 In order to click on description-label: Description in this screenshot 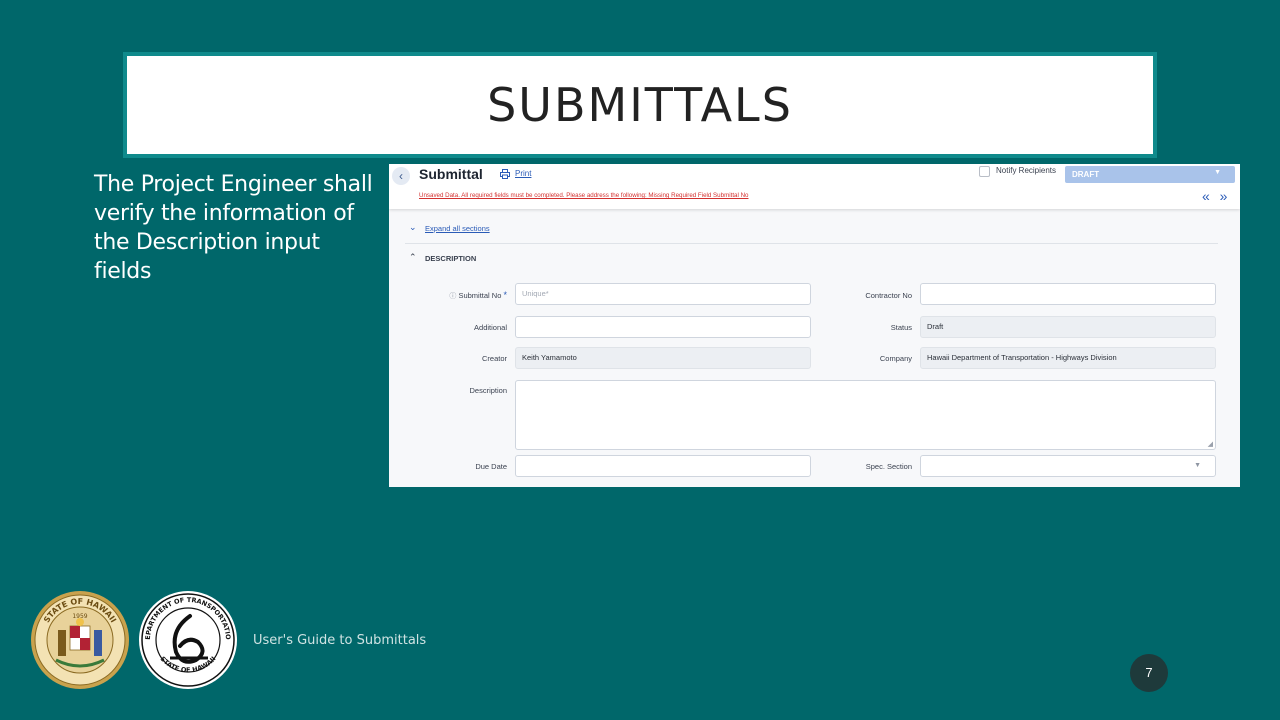, I will do `click(488, 390)`.